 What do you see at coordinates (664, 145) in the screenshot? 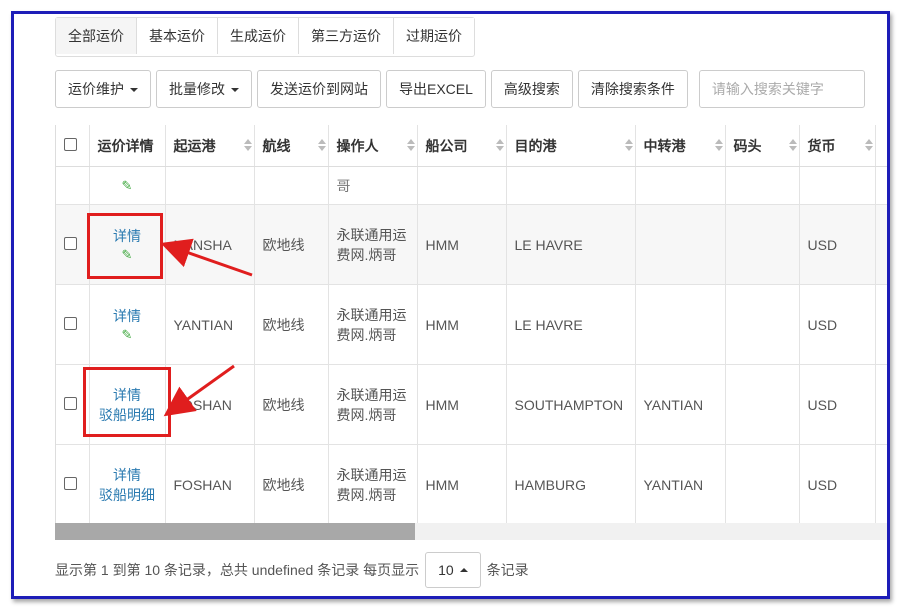
I see `col-transit-label: 中转港` at bounding box center [664, 145].